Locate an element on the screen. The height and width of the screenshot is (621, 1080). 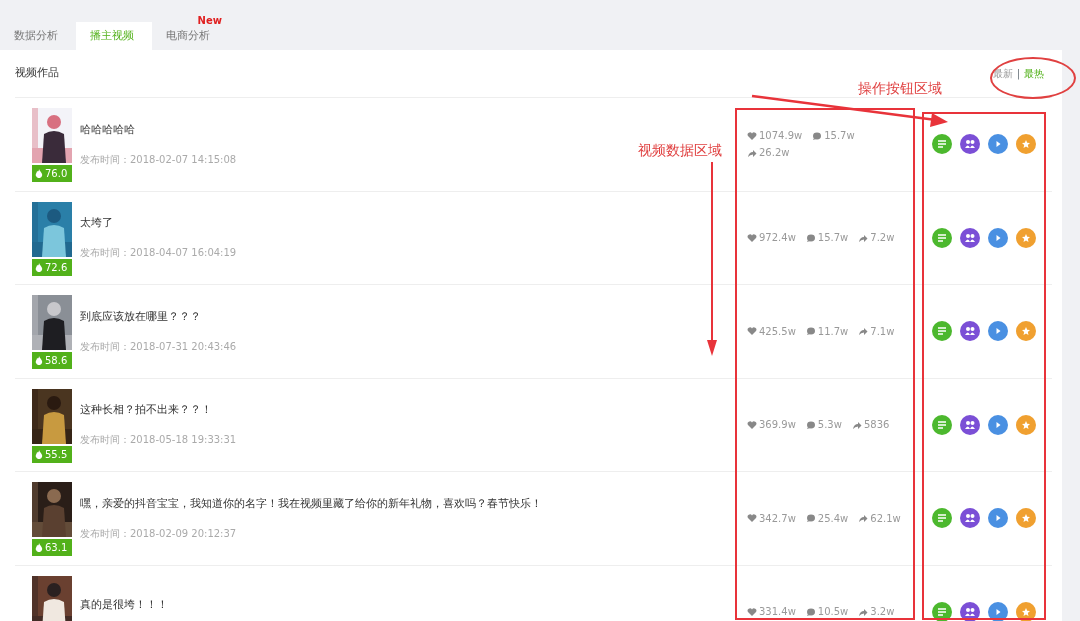
score-badge: 72.6 is located at coordinates (52, 267).